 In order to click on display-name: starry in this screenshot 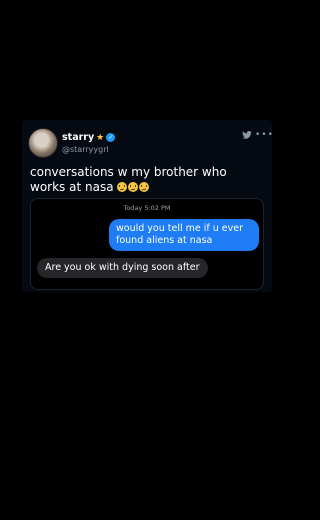, I will do `click(78, 137)`.